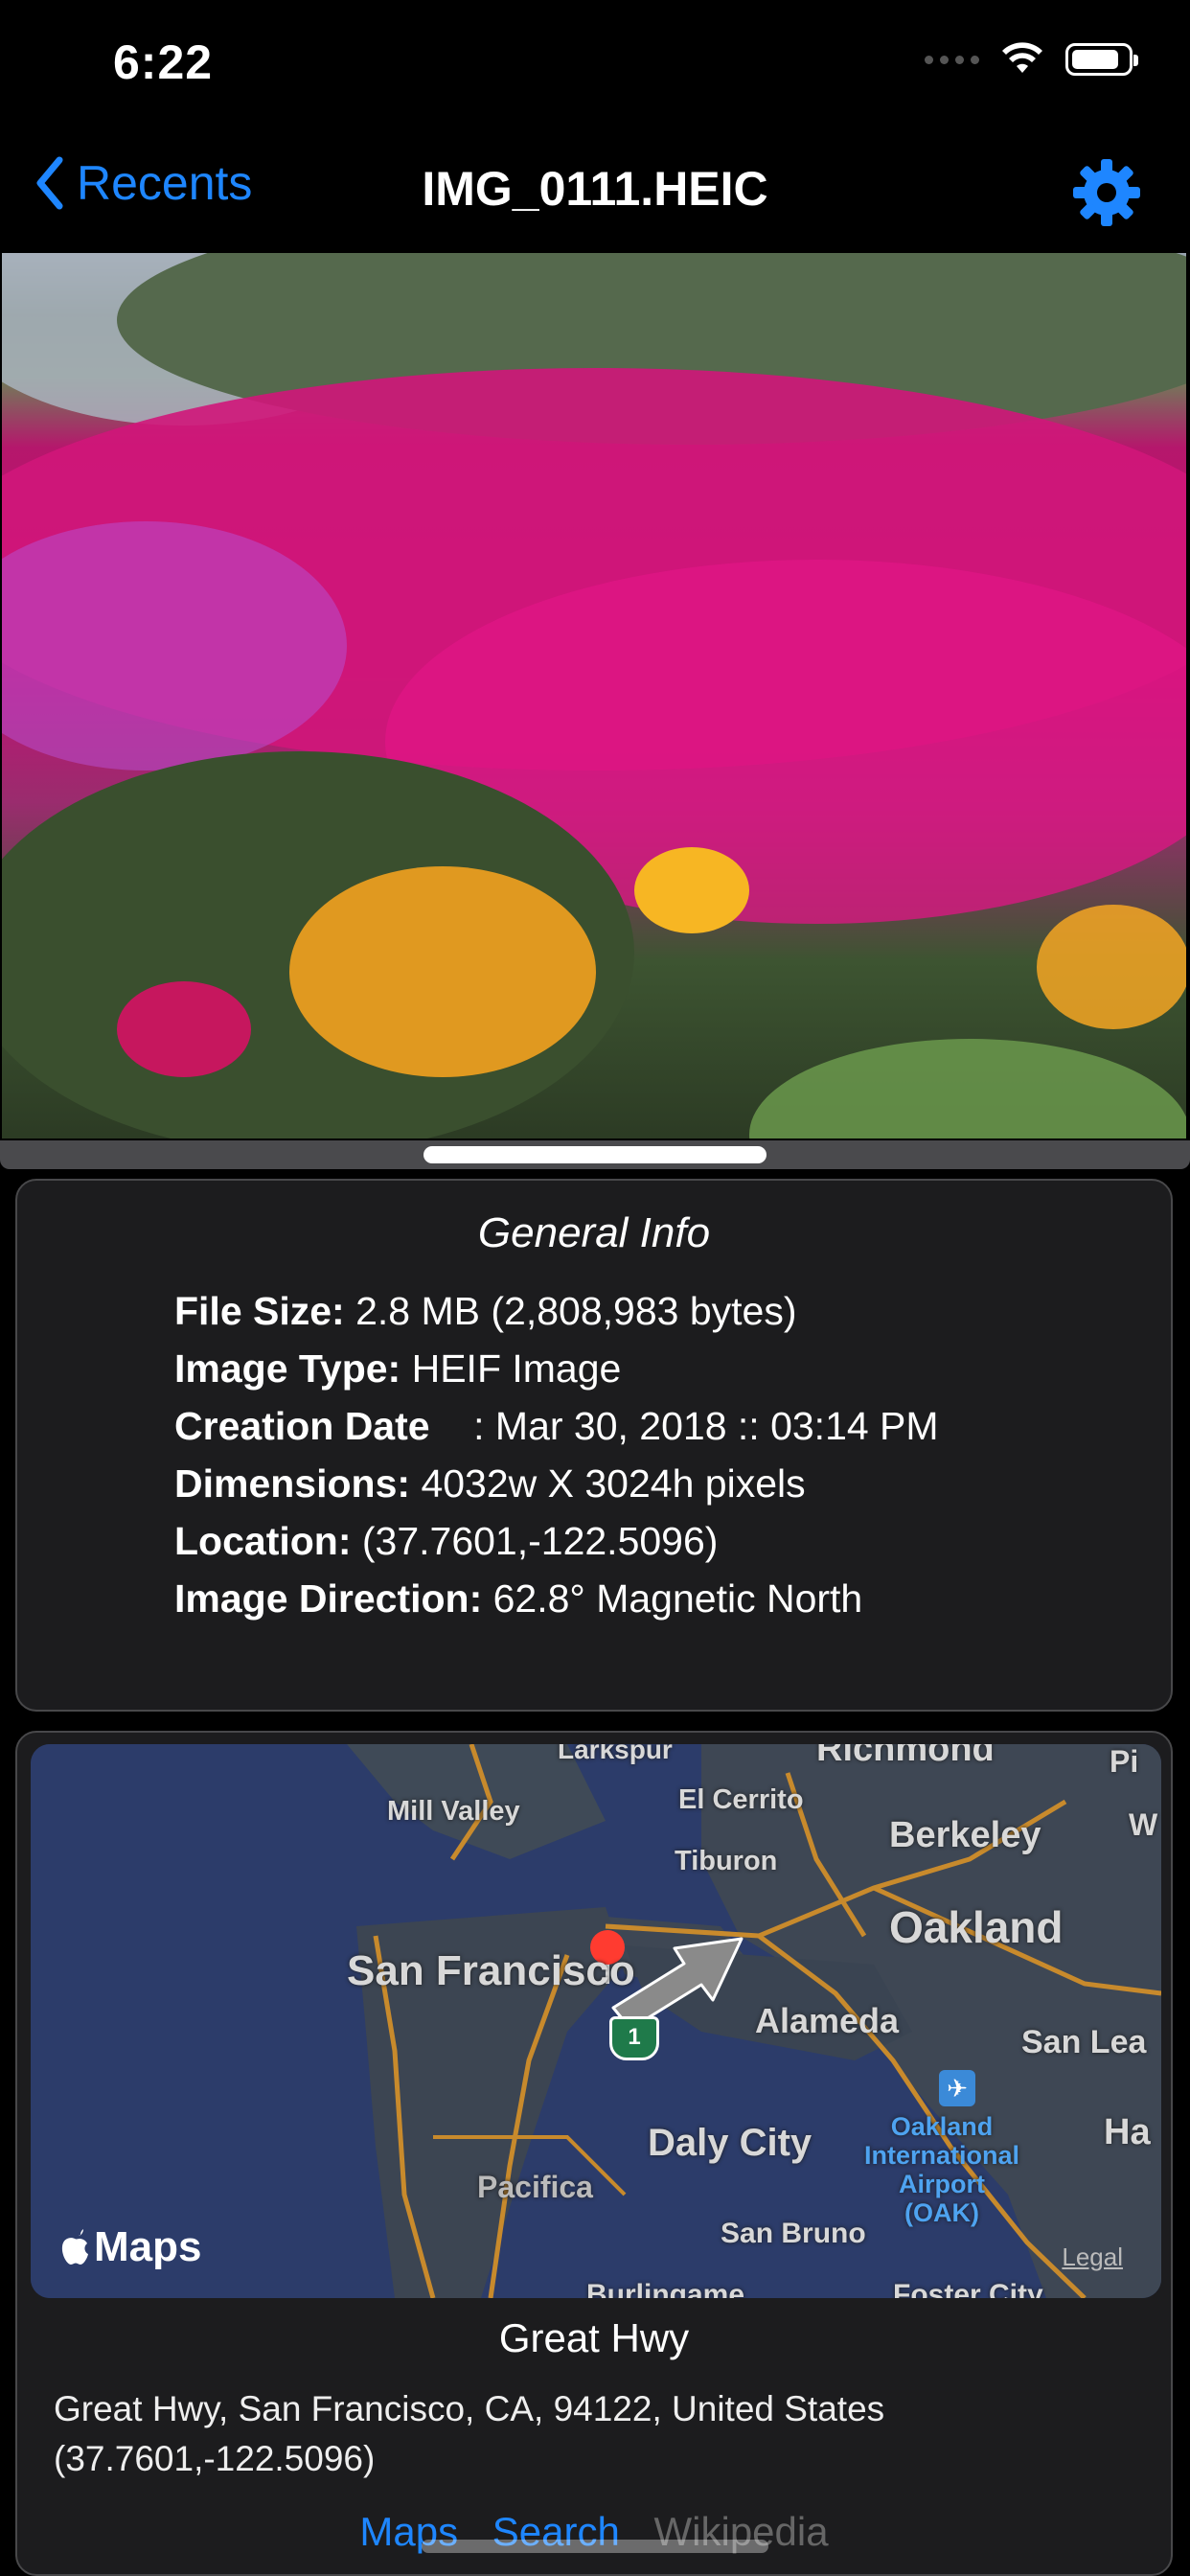 The width and height of the screenshot is (1190, 2576). Describe the element at coordinates (1128, 2132) in the screenshot. I see `map-label-ha: Ha` at that location.